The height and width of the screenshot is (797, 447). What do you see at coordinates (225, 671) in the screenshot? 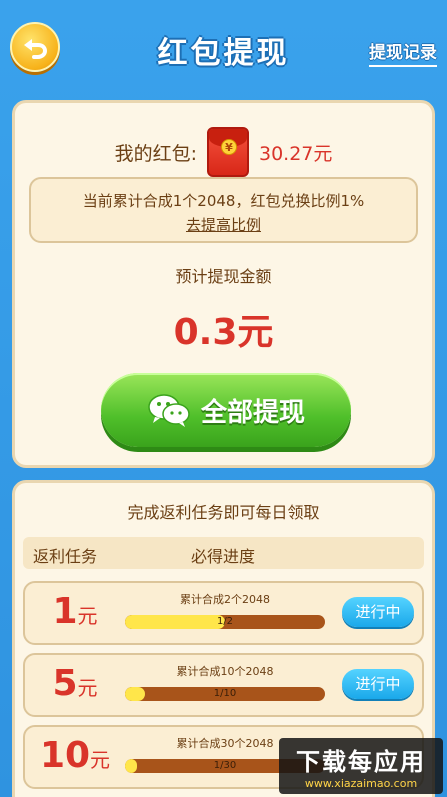
I see `task-desc: 累计合成10个2048` at bounding box center [225, 671].